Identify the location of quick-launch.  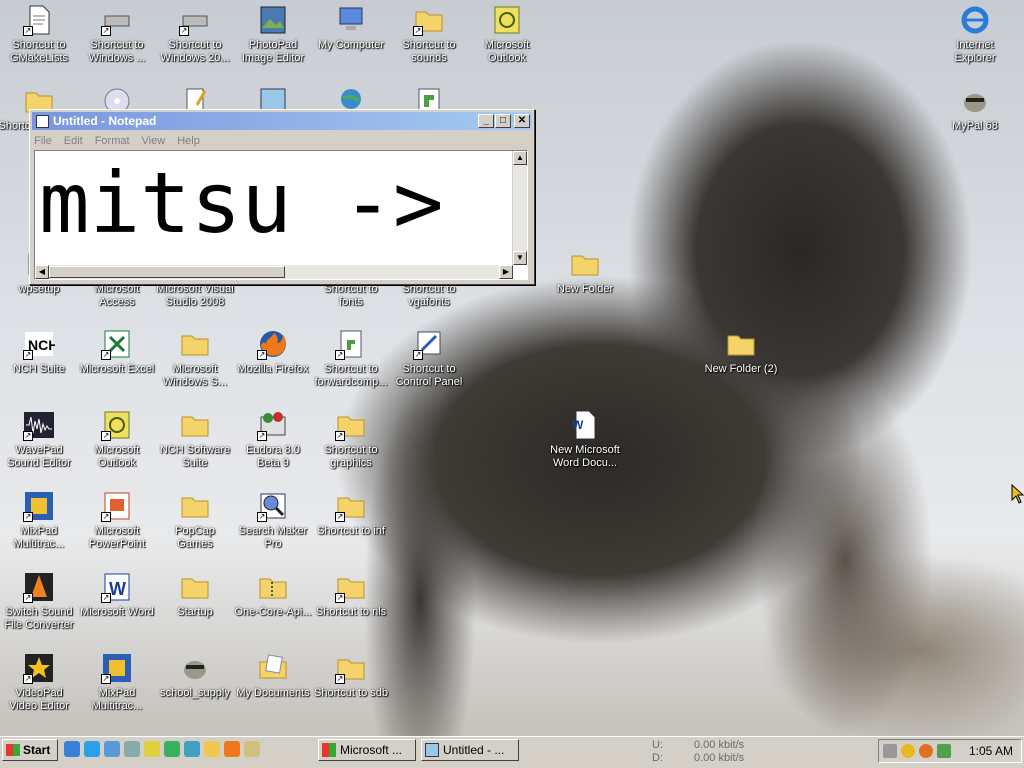
(162, 749).